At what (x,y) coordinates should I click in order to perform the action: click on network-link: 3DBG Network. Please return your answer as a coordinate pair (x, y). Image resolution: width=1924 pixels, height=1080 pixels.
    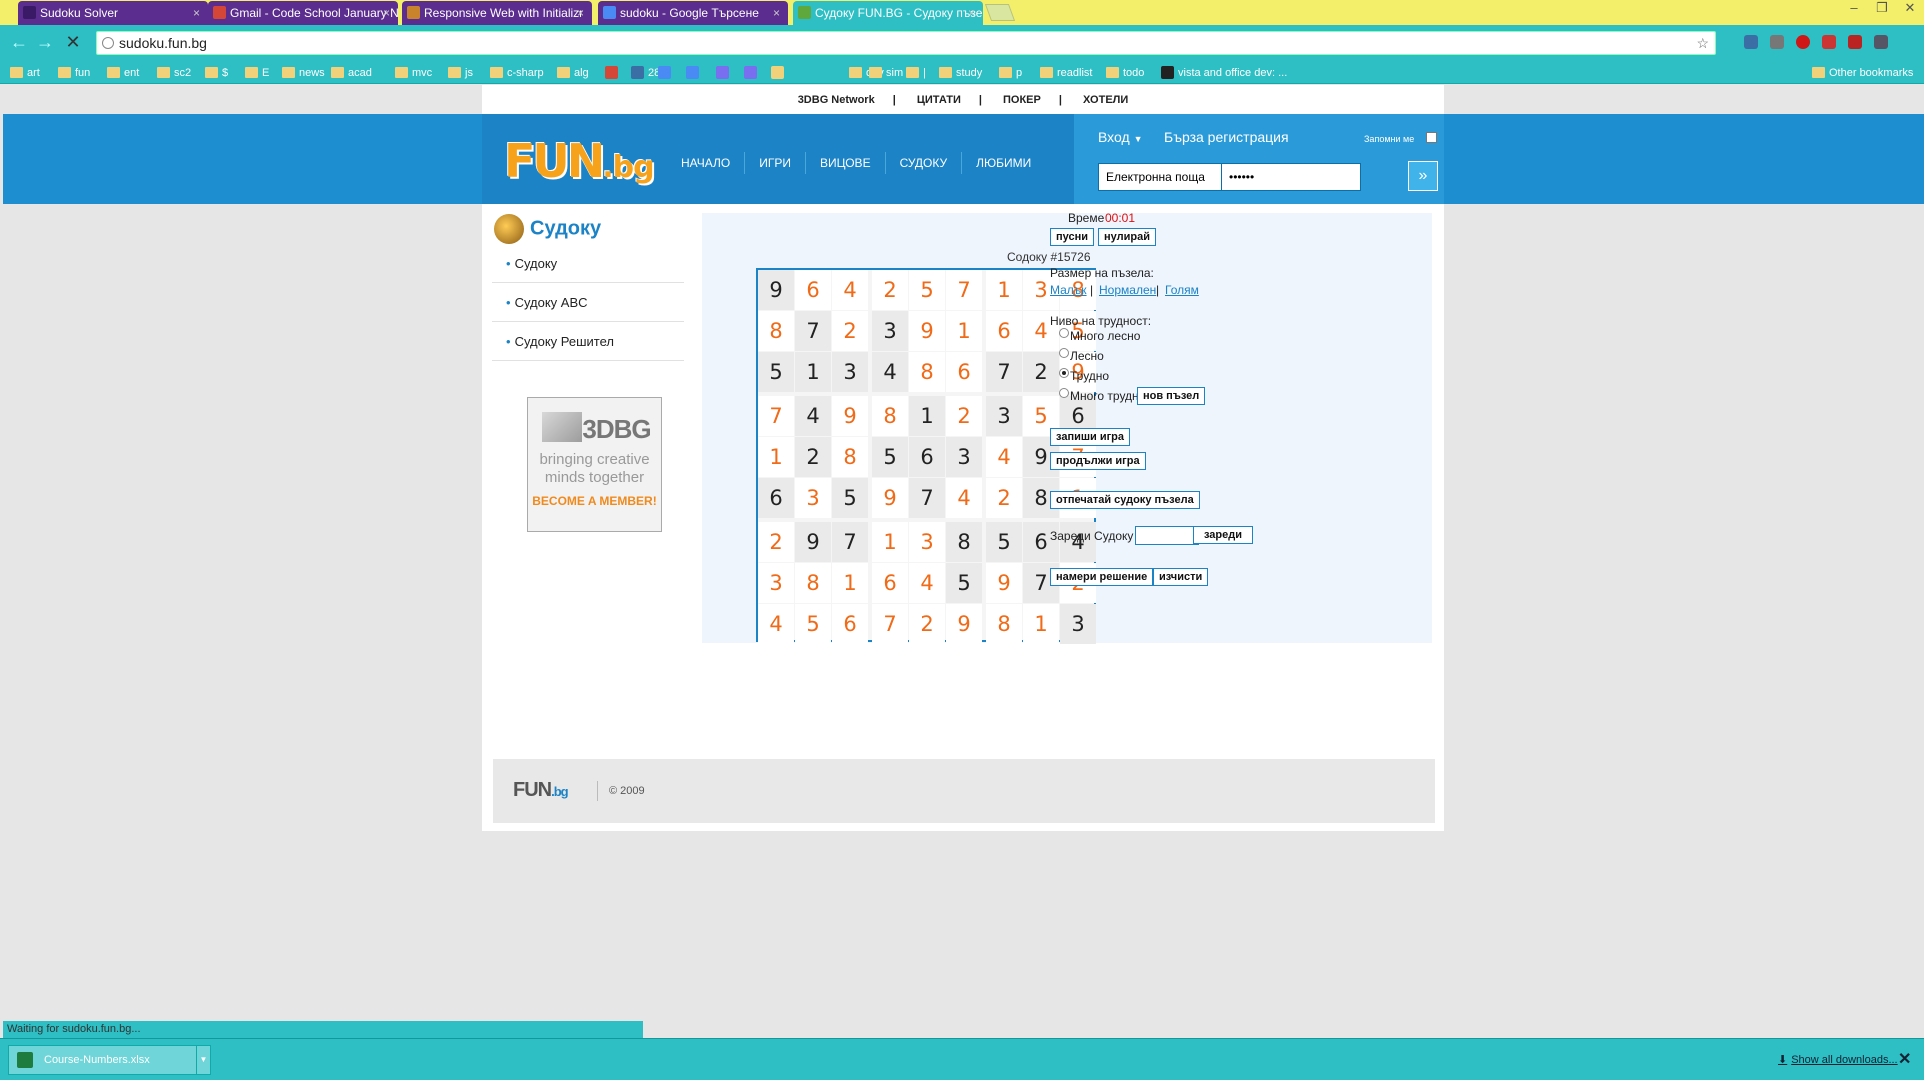
    Looking at the image, I should click on (836, 100).